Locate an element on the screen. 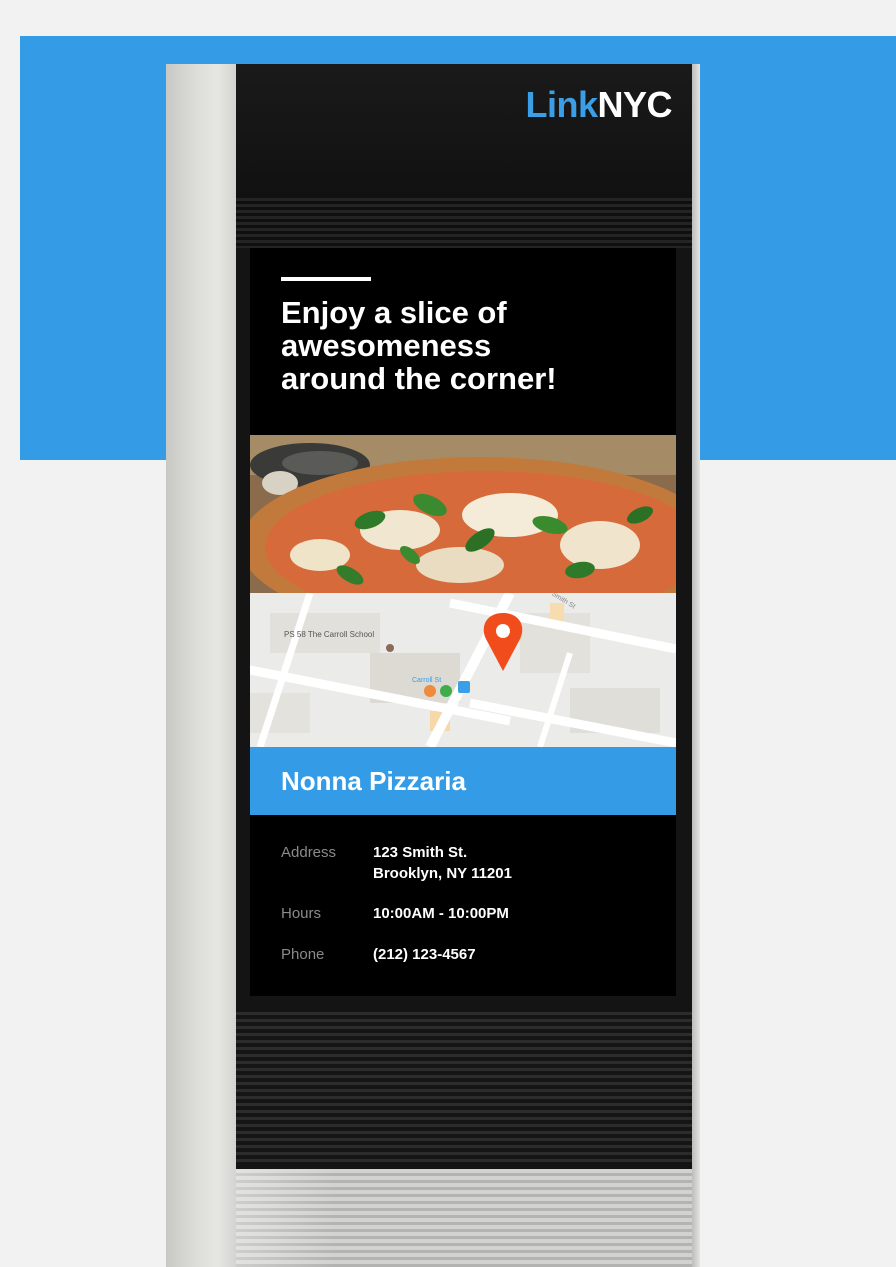 Image resolution: width=896 pixels, height=1267 pixels. kiosk-base is located at coordinates (464, 1218).